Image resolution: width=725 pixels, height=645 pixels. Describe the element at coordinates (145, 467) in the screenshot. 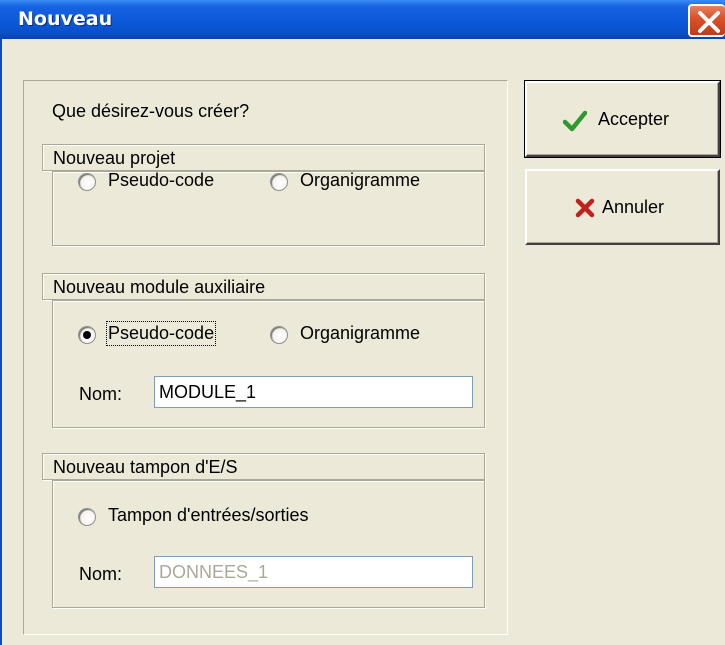

I see `group-tampon-title: Nouveau tampon d'E/S` at that location.